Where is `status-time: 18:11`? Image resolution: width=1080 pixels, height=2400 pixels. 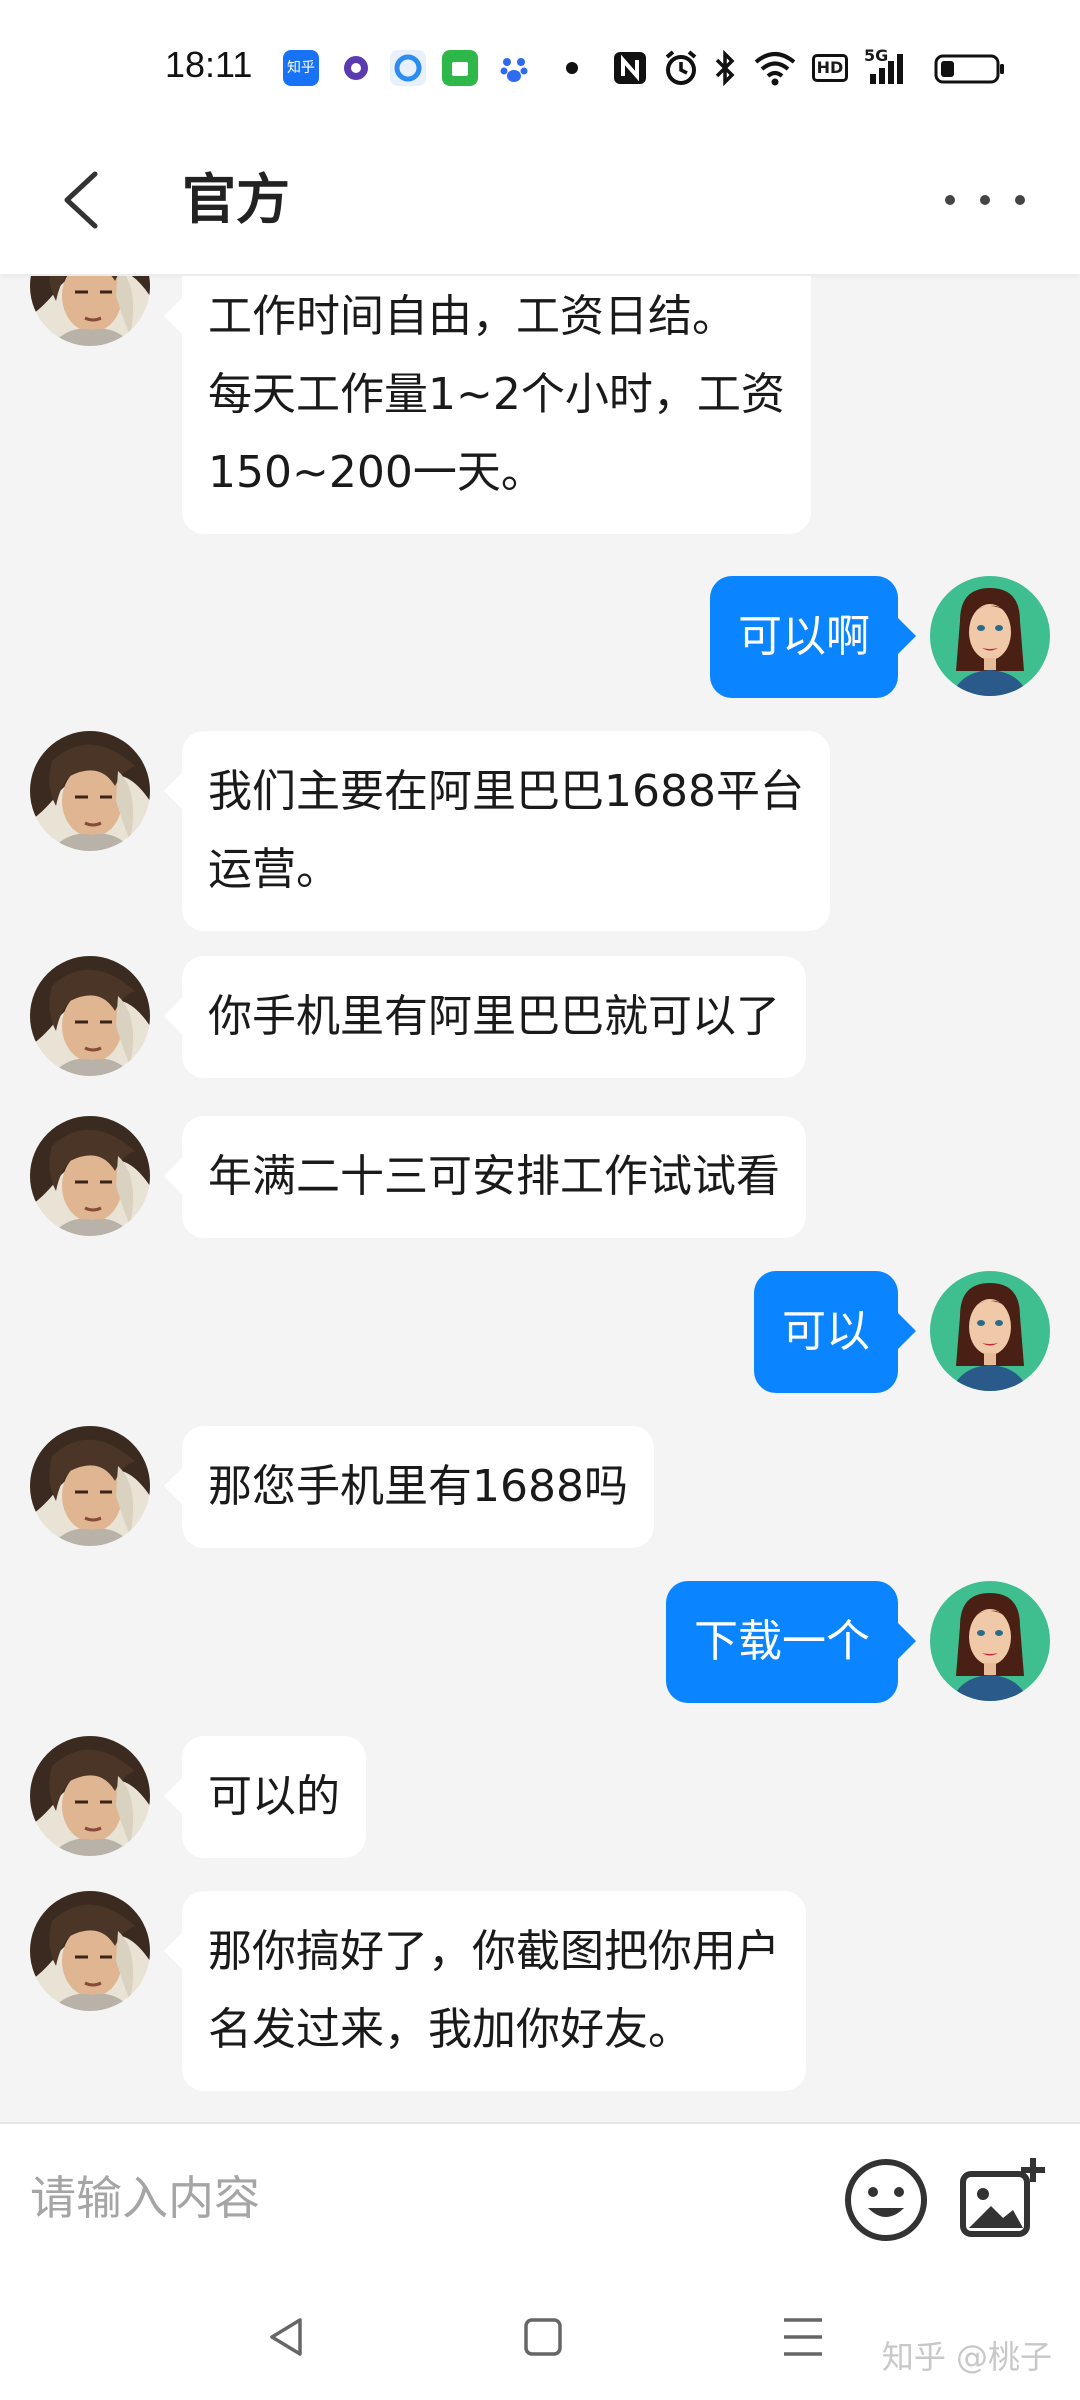
status-time: 18:11 is located at coordinates (209, 64).